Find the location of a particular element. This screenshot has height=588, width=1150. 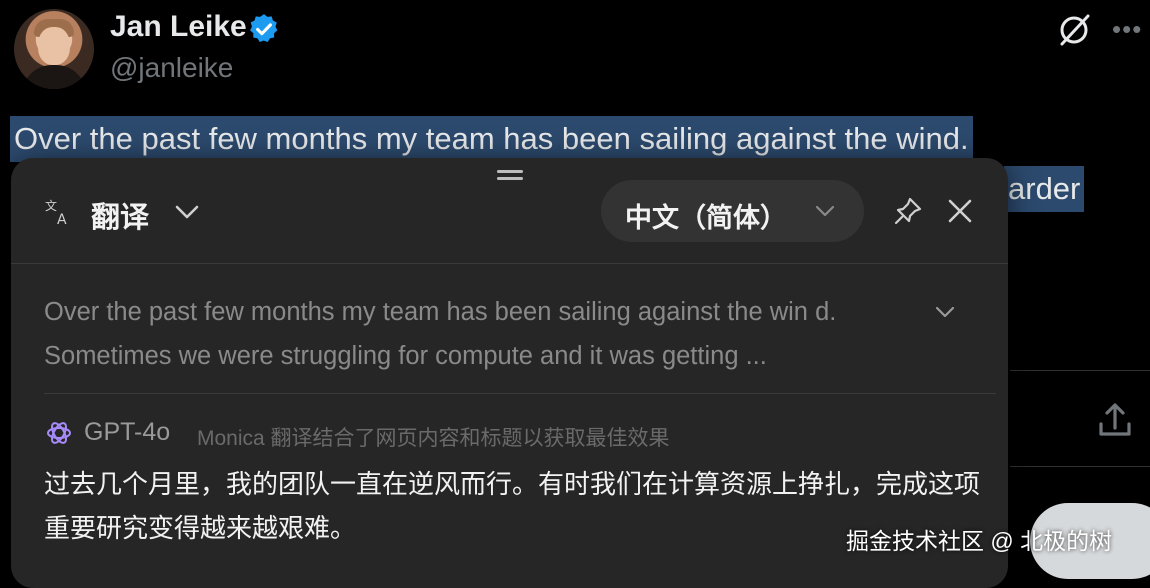

svg-text: A is located at coordinates (62, 219).